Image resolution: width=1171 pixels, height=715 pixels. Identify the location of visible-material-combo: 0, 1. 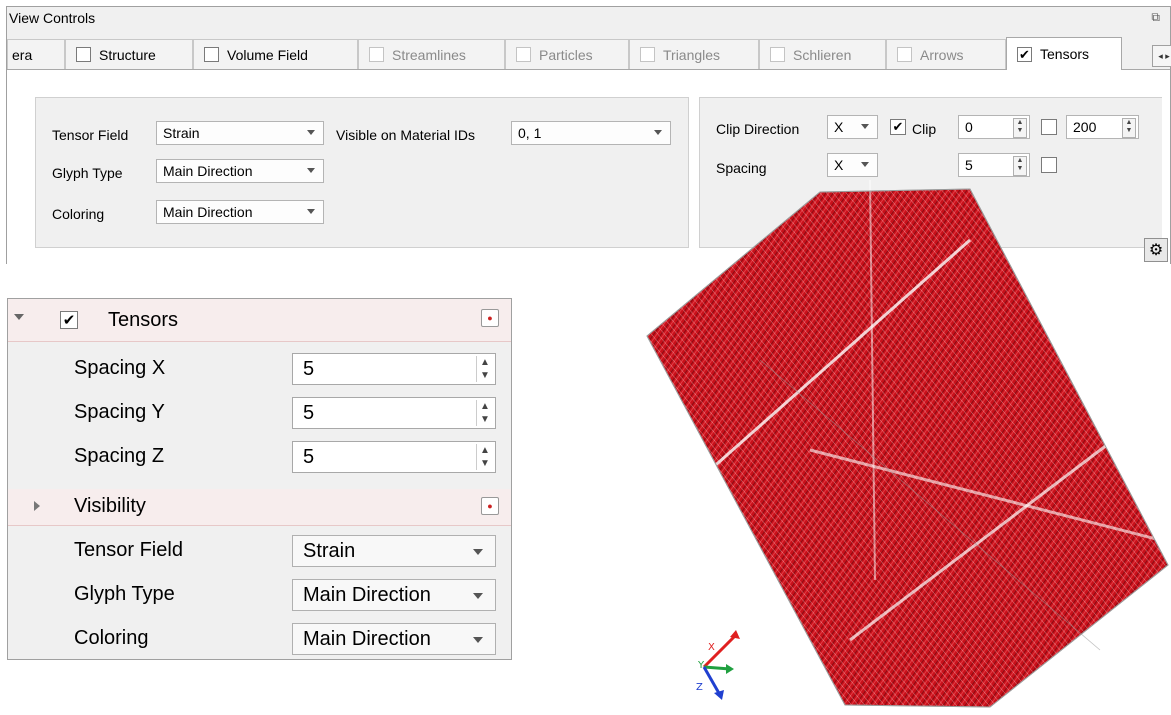
(591, 133).